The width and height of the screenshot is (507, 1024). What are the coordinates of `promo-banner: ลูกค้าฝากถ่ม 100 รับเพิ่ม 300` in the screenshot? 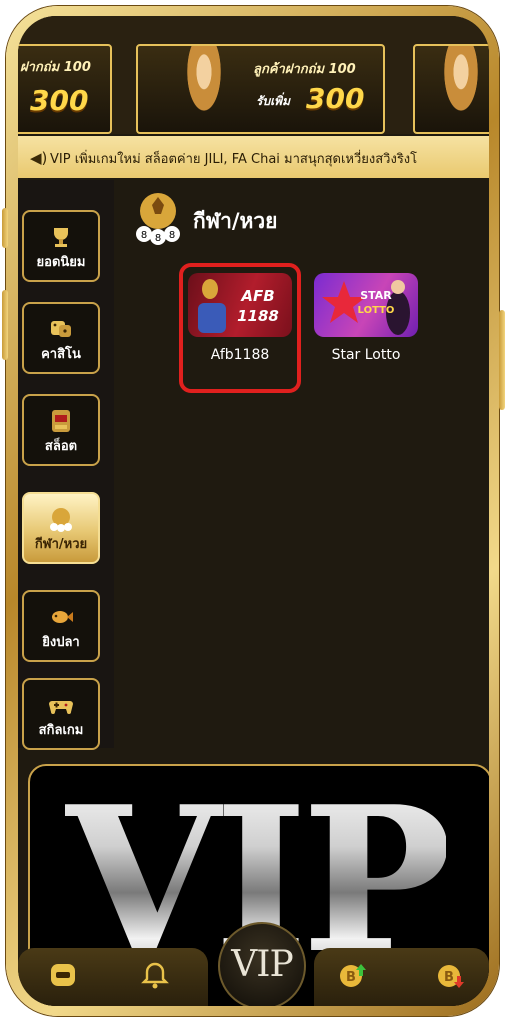 It's located at (260, 89).